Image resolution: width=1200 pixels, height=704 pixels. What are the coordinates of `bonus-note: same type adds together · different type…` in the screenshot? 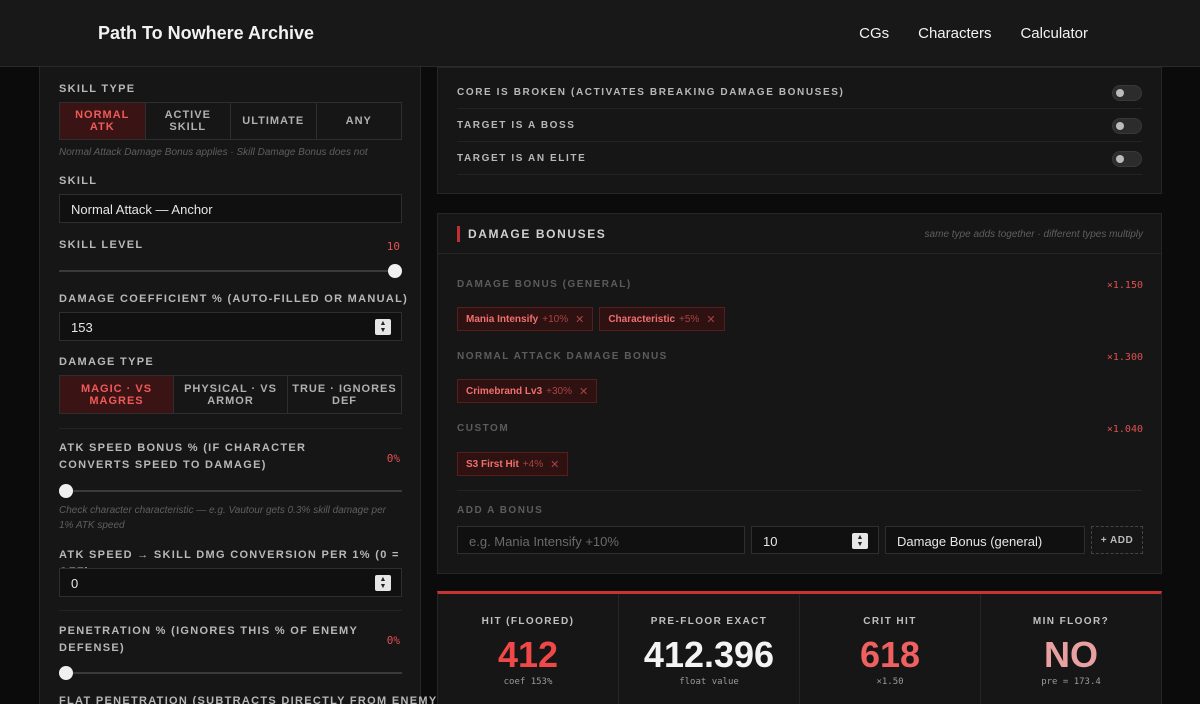 It's located at (1033, 234).